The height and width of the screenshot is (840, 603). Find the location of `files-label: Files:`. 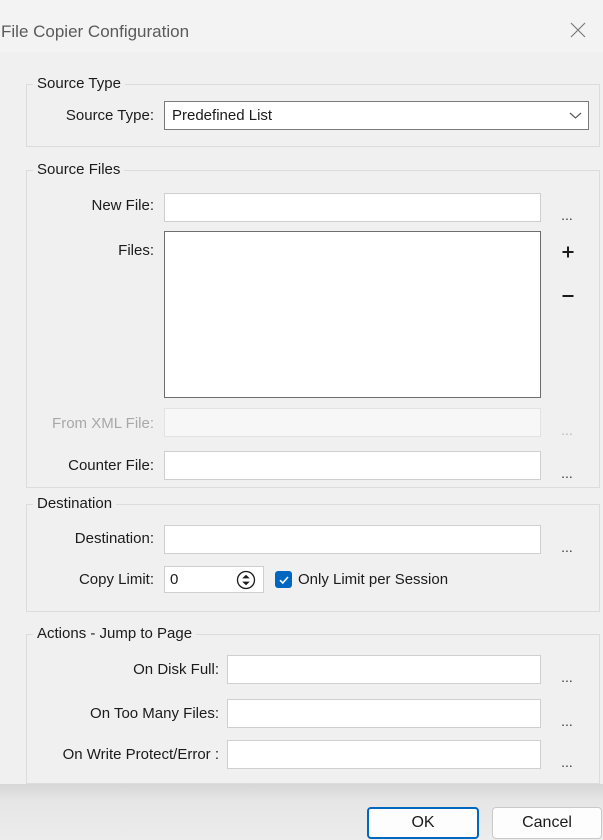

files-label: Files: is located at coordinates (136, 250).